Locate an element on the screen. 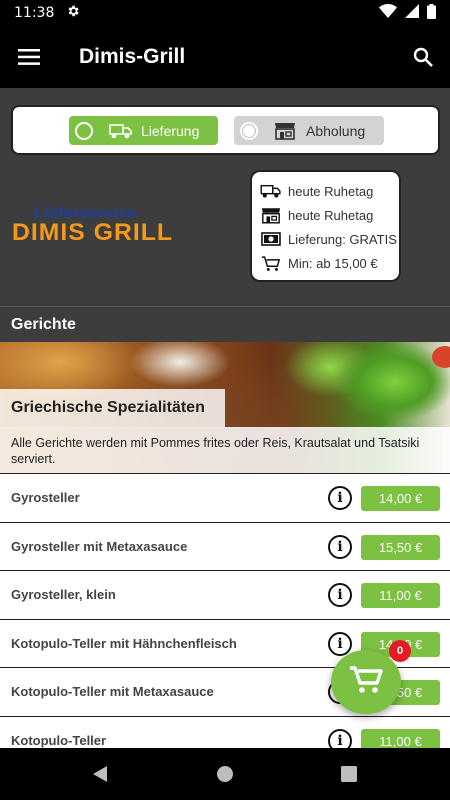 The height and width of the screenshot is (800, 450). home-icon is located at coordinates (225, 774).